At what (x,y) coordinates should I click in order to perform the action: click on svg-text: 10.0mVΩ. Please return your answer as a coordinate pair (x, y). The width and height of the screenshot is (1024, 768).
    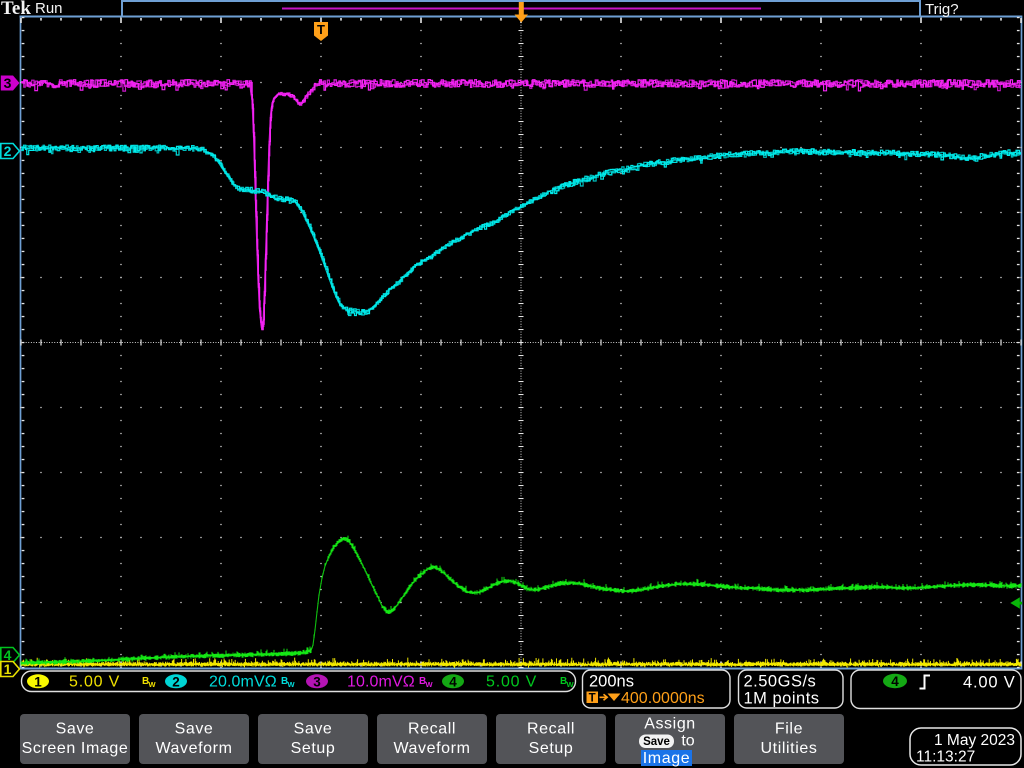
    Looking at the image, I should click on (381, 682).